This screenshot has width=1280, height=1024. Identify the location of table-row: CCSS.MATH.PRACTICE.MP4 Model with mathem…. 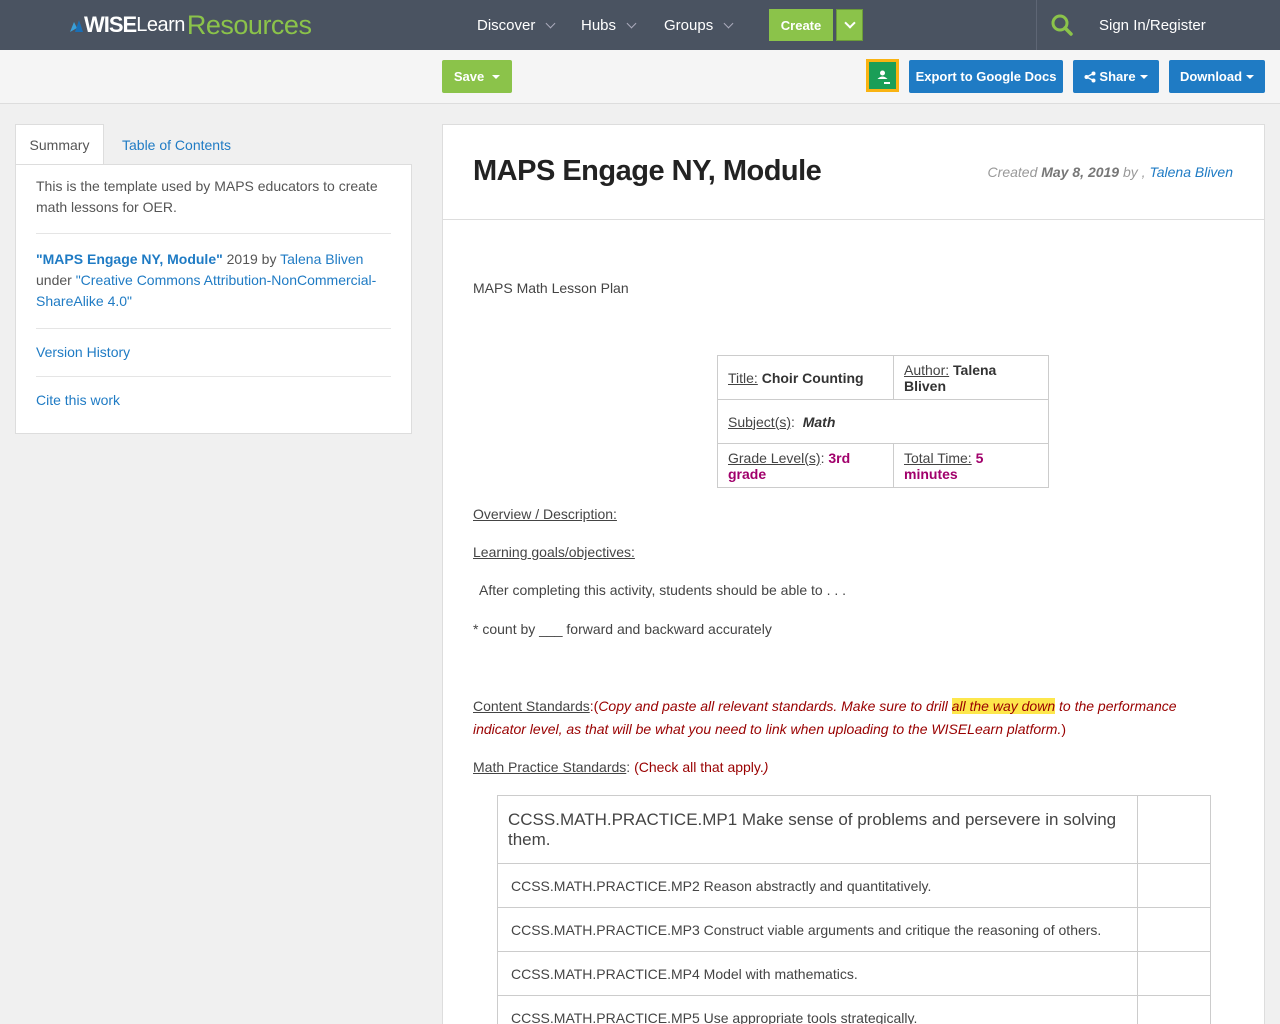
(854, 973).